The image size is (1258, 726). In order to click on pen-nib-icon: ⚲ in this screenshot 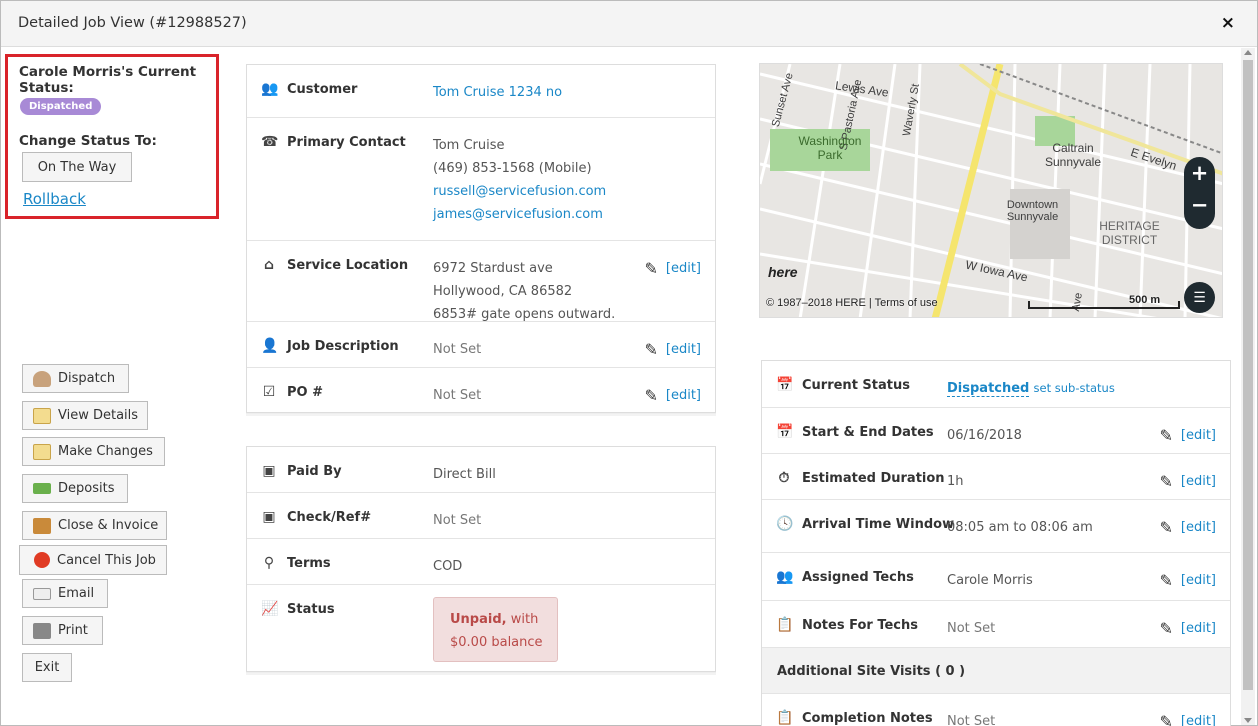, I will do `click(269, 563)`.